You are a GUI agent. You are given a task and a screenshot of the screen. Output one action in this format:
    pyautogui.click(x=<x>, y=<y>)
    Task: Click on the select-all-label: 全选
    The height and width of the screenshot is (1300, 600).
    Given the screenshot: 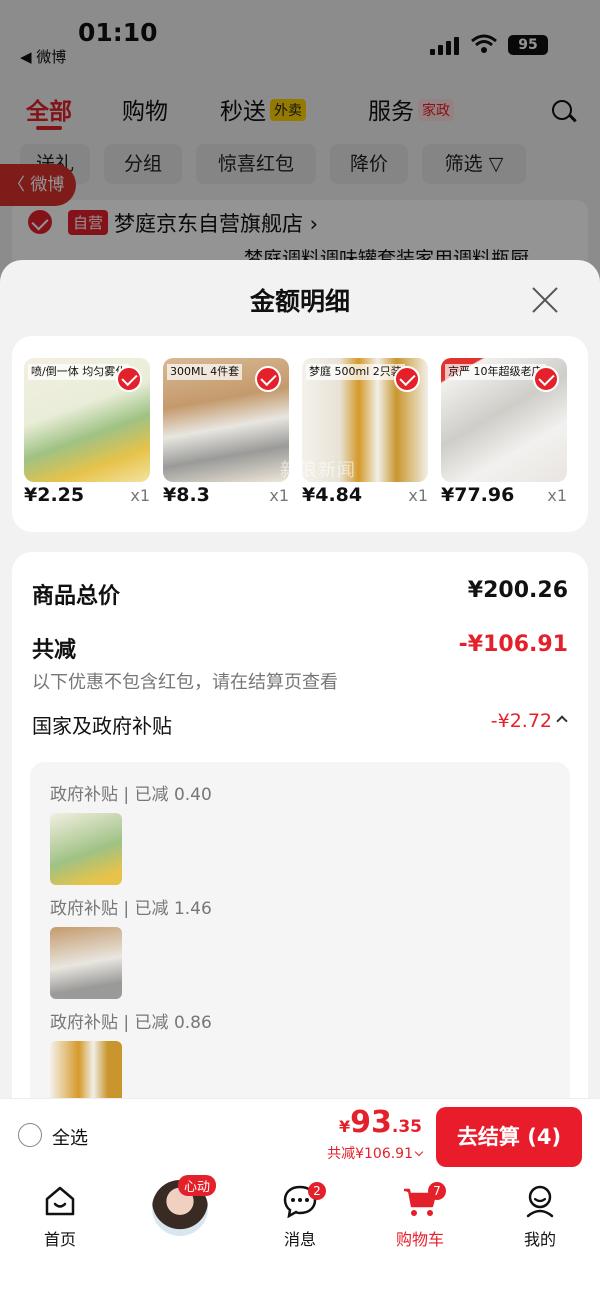 What is the action you would take?
    pyautogui.click(x=70, y=1137)
    